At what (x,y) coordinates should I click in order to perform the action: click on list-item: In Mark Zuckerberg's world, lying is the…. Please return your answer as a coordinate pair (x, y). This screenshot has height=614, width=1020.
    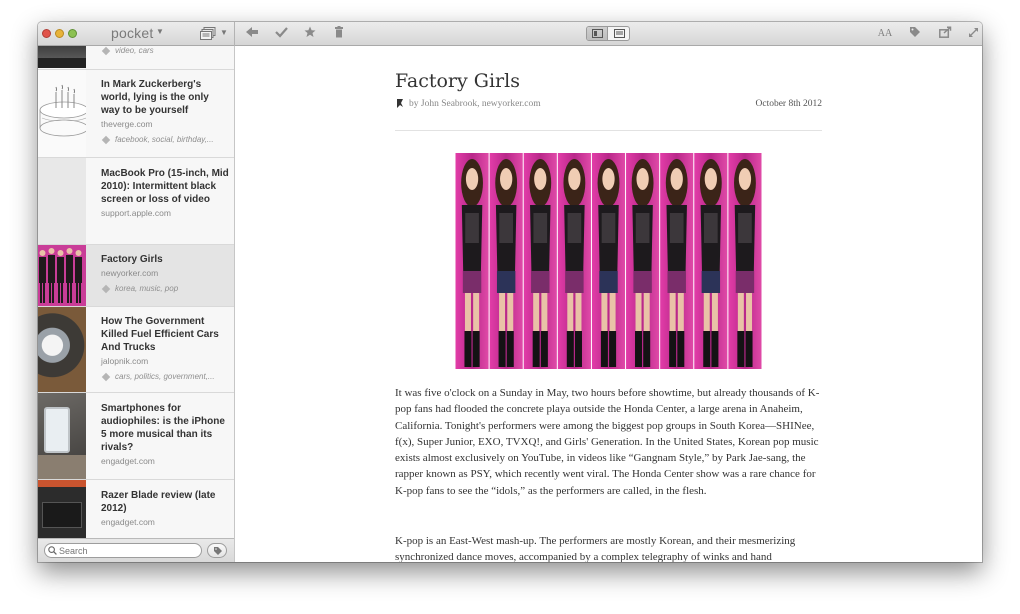
    Looking at the image, I should click on (136, 114).